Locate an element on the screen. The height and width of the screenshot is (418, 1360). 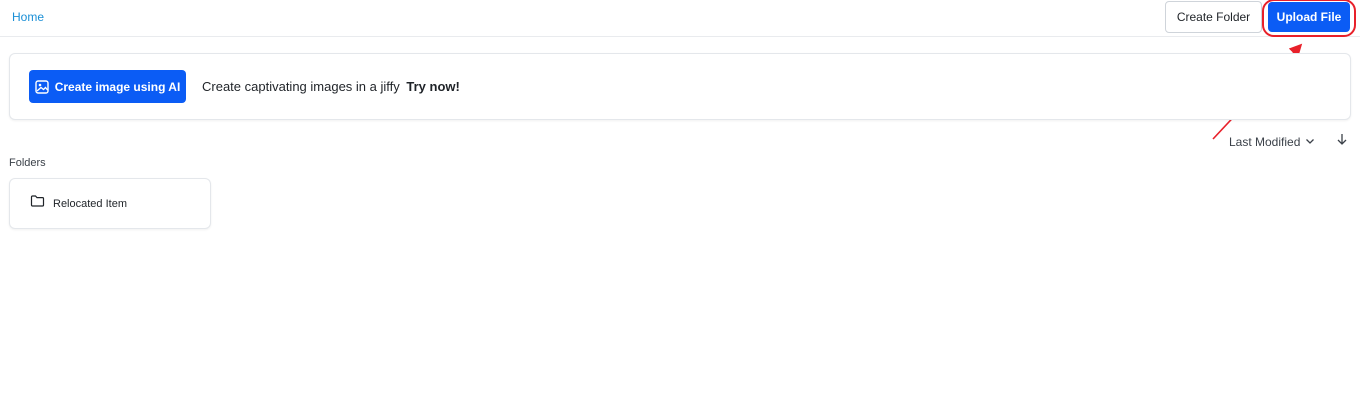
image-icon is located at coordinates (42, 86).